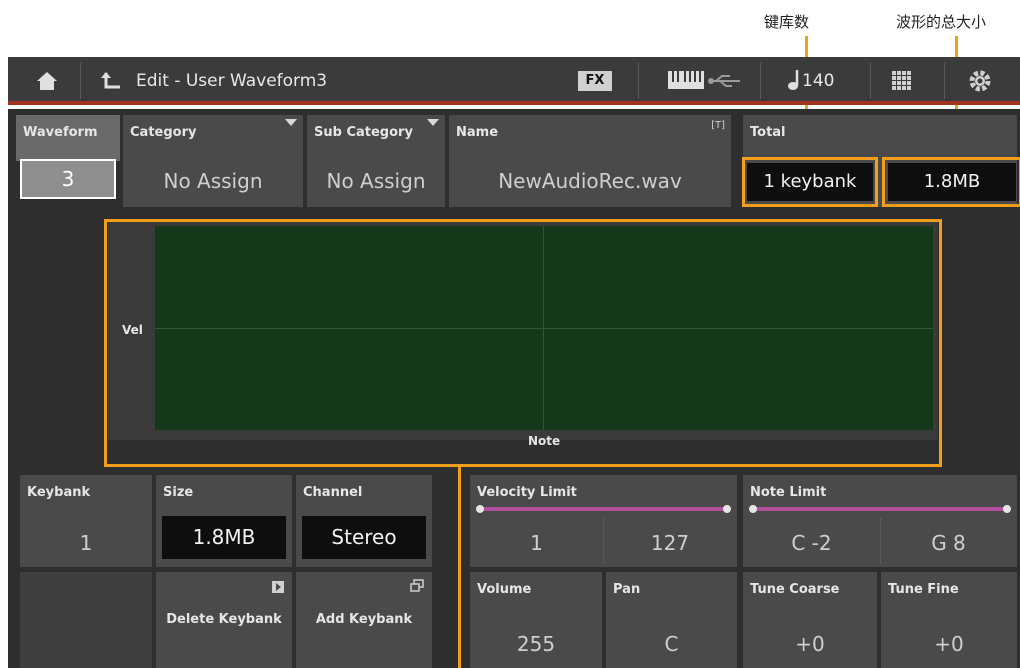  What do you see at coordinates (951, 182) in the screenshot?
I see `total-size-highlight` at bounding box center [951, 182].